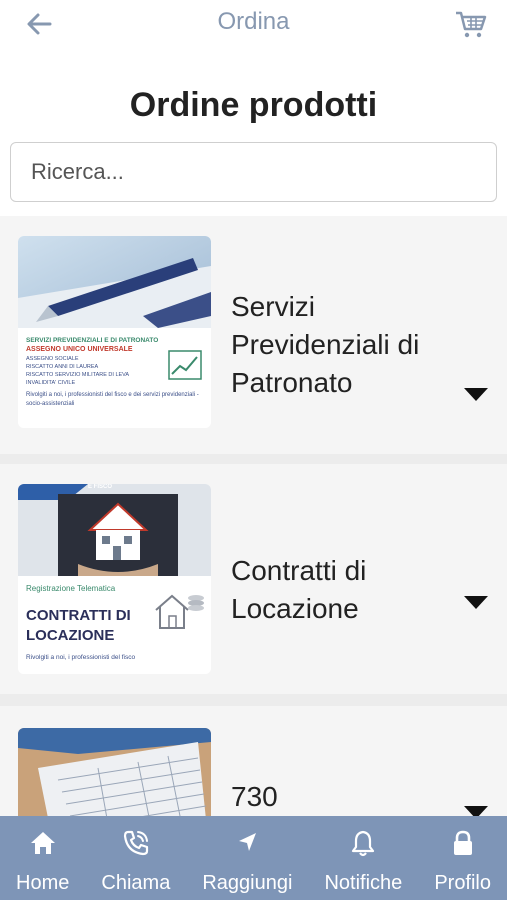  I want to click on page-title: Ordine prodotti, so click(253, 105).